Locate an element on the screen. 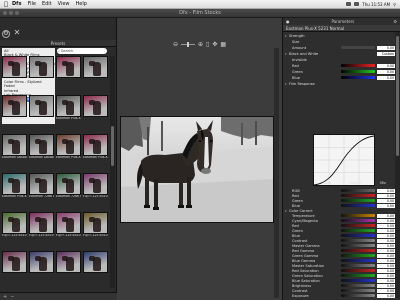 The image size is (400, 300). zoom-slider is located at coordinates (187, 44).